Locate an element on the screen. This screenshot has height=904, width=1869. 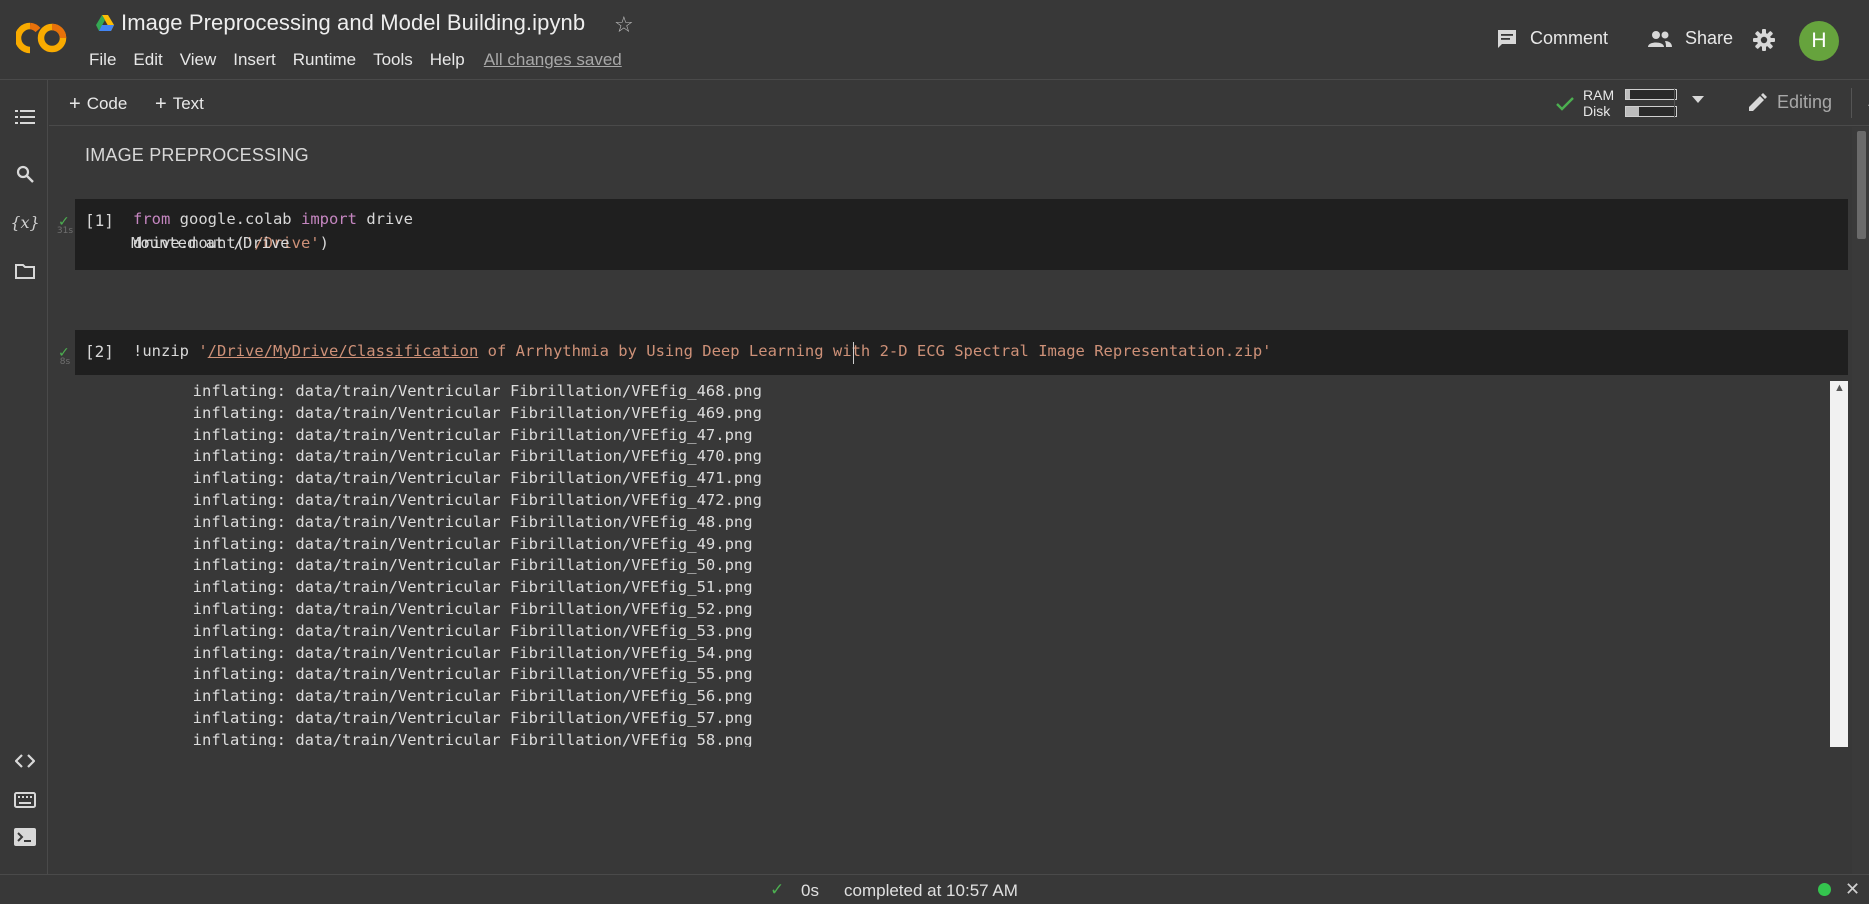
resource-monitor: RAM Disk is located at coordinates (1630, 103).